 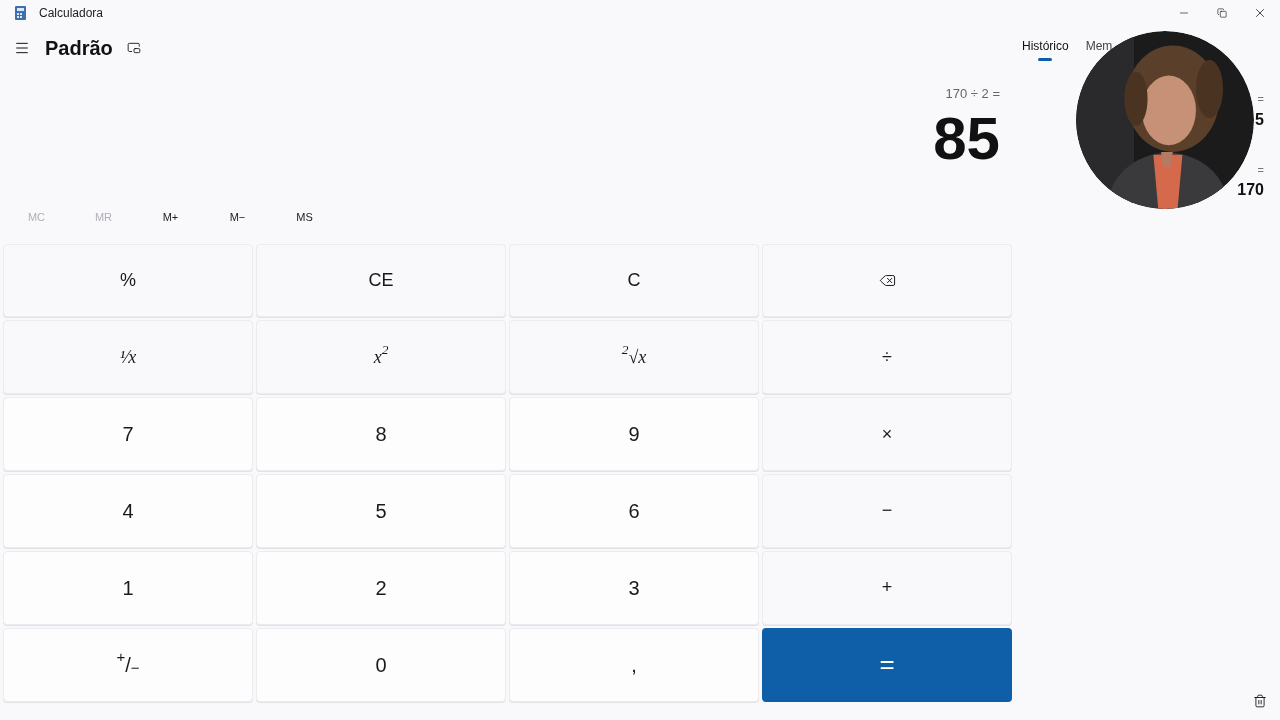 What do you see at coordinates (79, 48) in the screenshot?
I see `mode-title: Padrão` at bounding box center [79, 48].